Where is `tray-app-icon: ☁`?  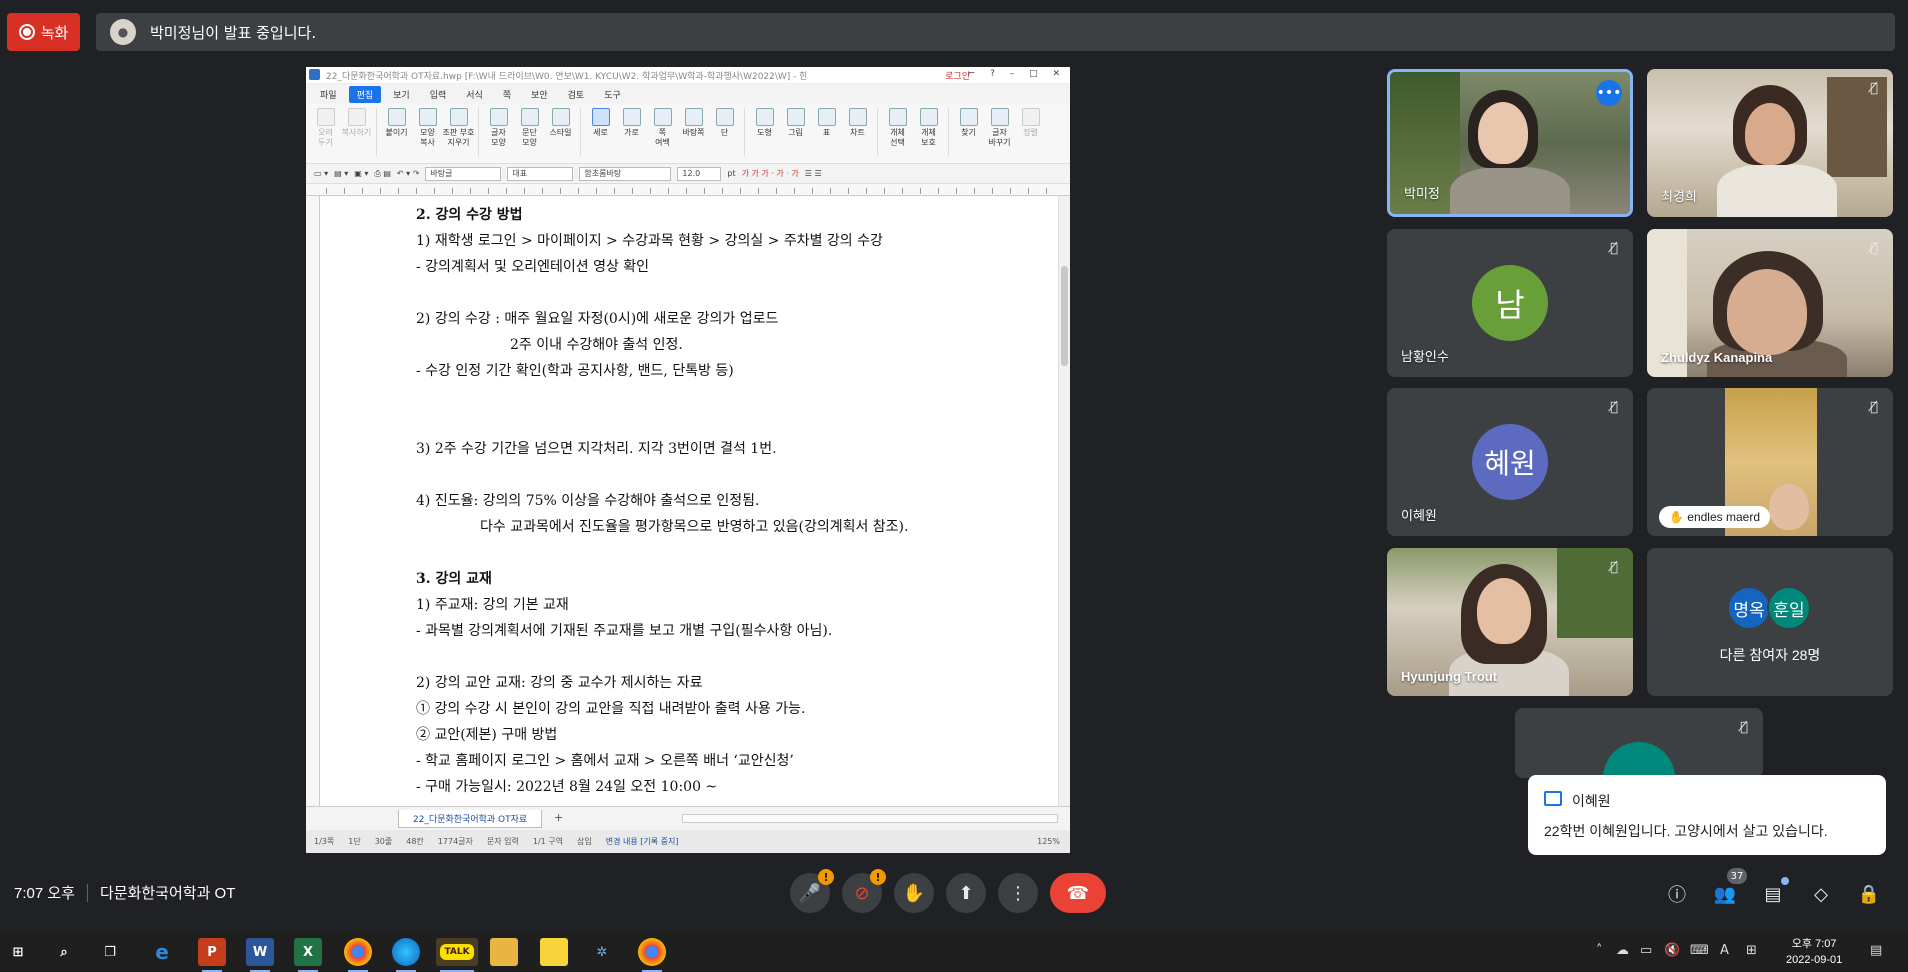 tray-app-icon: ☁ is located at coordinates (1622, 950).